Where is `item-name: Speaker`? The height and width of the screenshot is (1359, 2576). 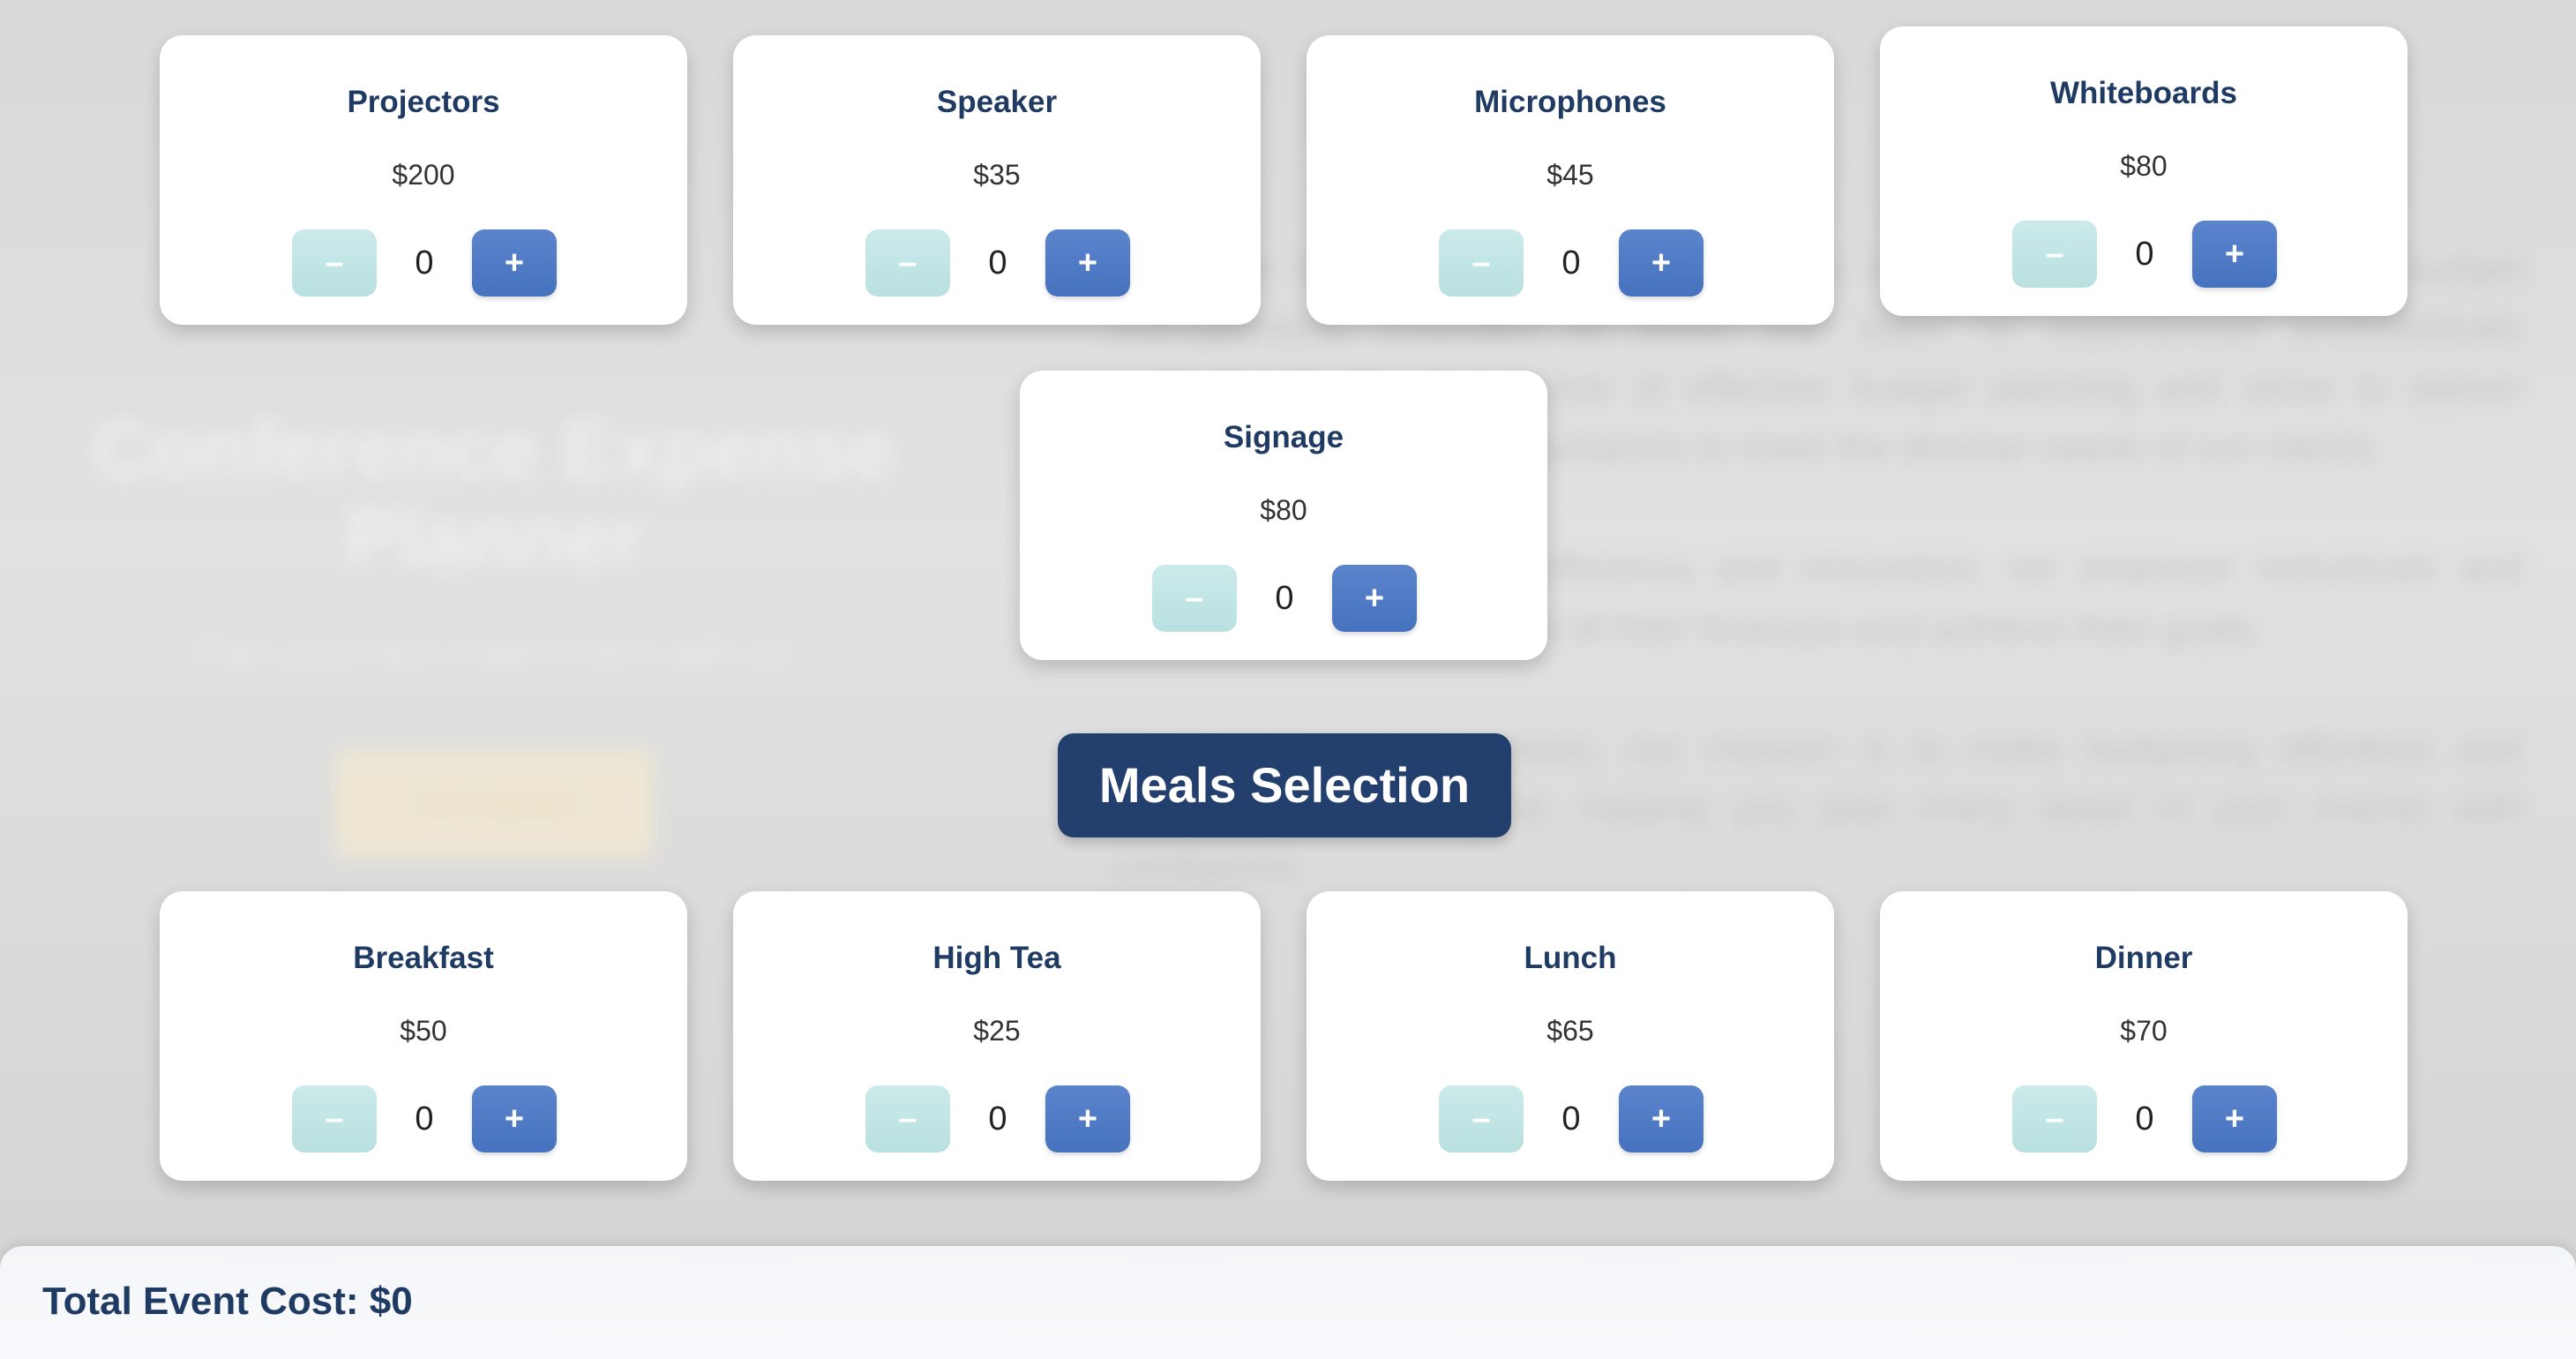
item-name: Speaker is located at coordinates (997, 102).